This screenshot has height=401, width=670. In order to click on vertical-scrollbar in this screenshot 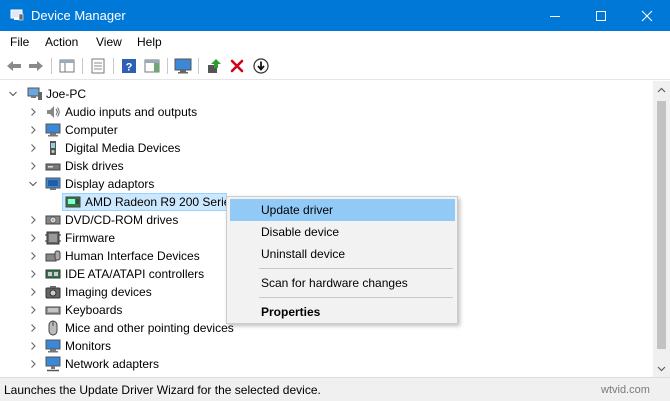, I will do `click(661, 229)`.